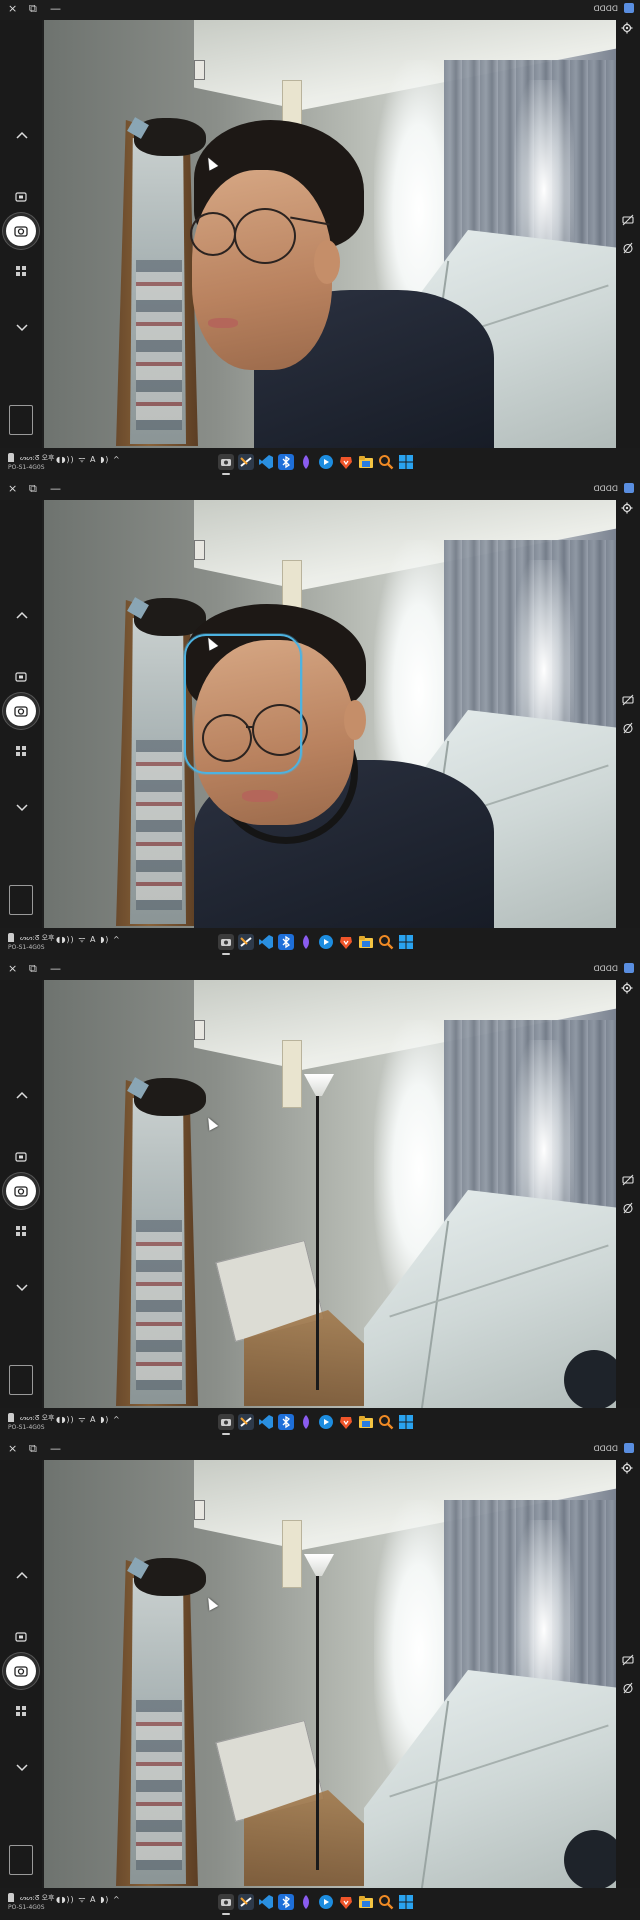 Image resolution: width=640 pixels, height=1920 pixels. I want to click on glasses-left-lens, so click(213, 234).